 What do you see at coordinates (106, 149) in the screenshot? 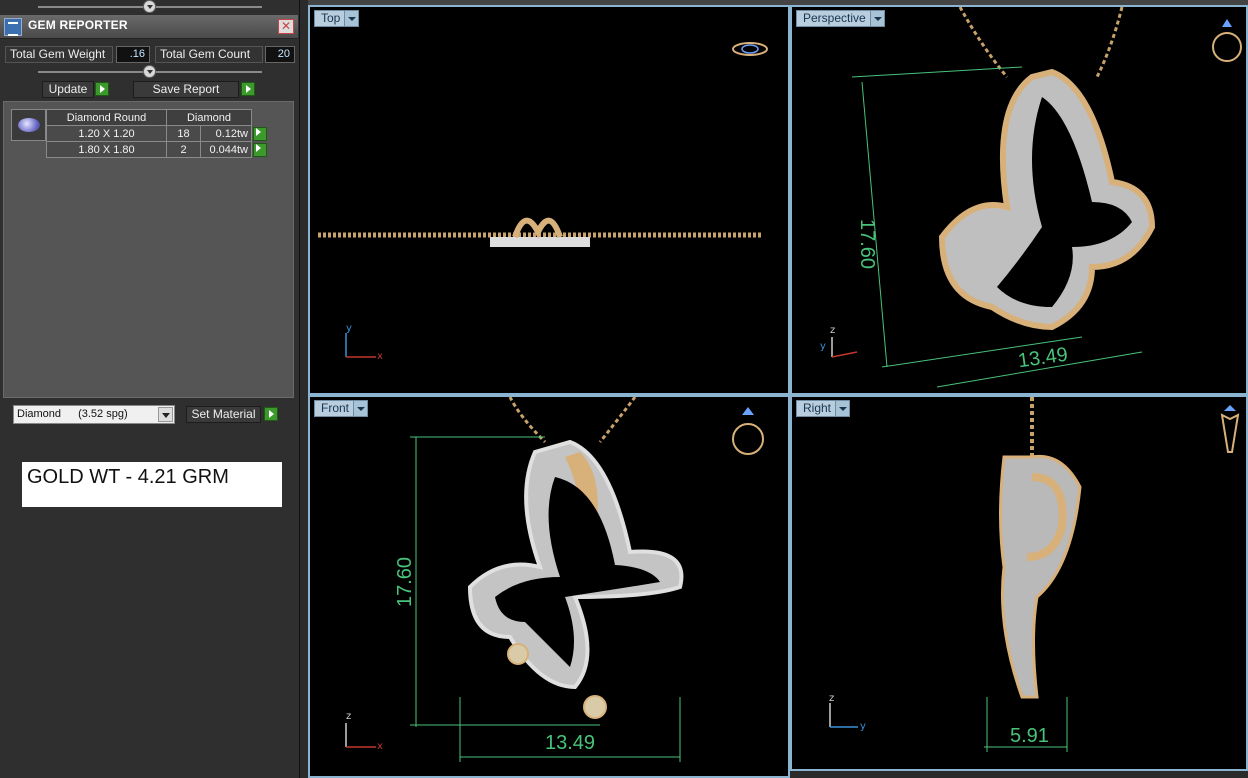
I see `gem-size-cell: 1.80 X 1.80` at bounding box center [106, 149].